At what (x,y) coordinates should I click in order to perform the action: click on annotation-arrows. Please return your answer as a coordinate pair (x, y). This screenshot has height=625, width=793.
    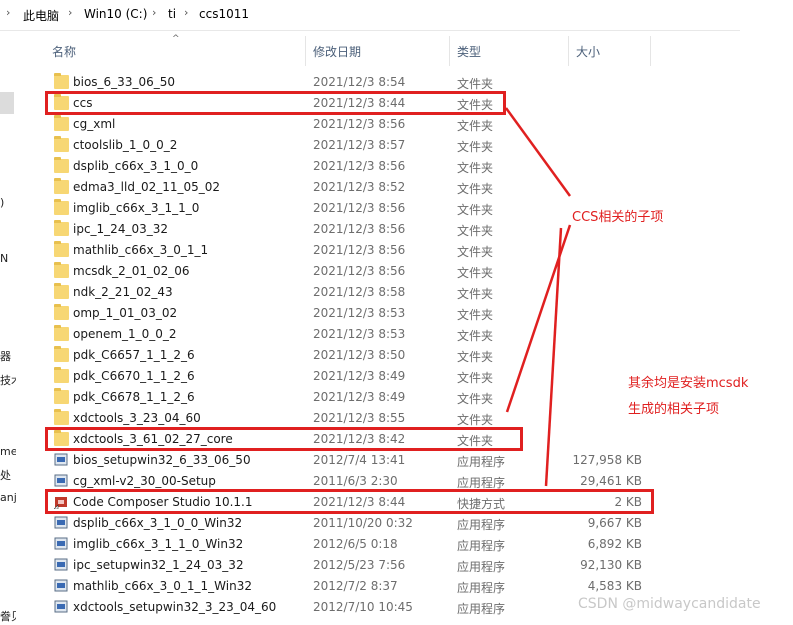
    Looking at the image, I should click on (538, 297).